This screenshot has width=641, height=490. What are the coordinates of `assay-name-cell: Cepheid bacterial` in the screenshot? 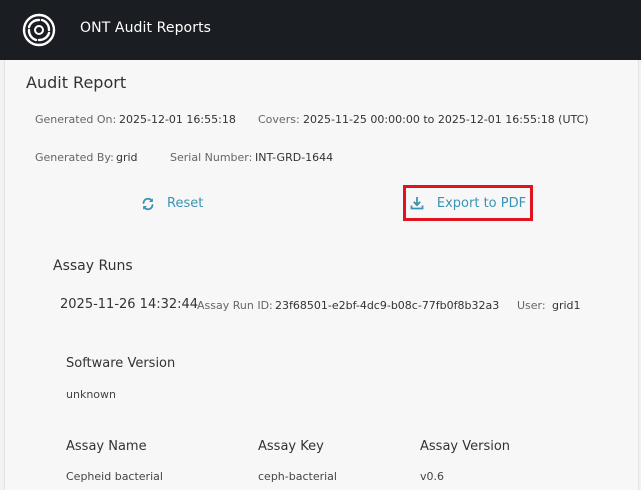 It's located at (114, 476).